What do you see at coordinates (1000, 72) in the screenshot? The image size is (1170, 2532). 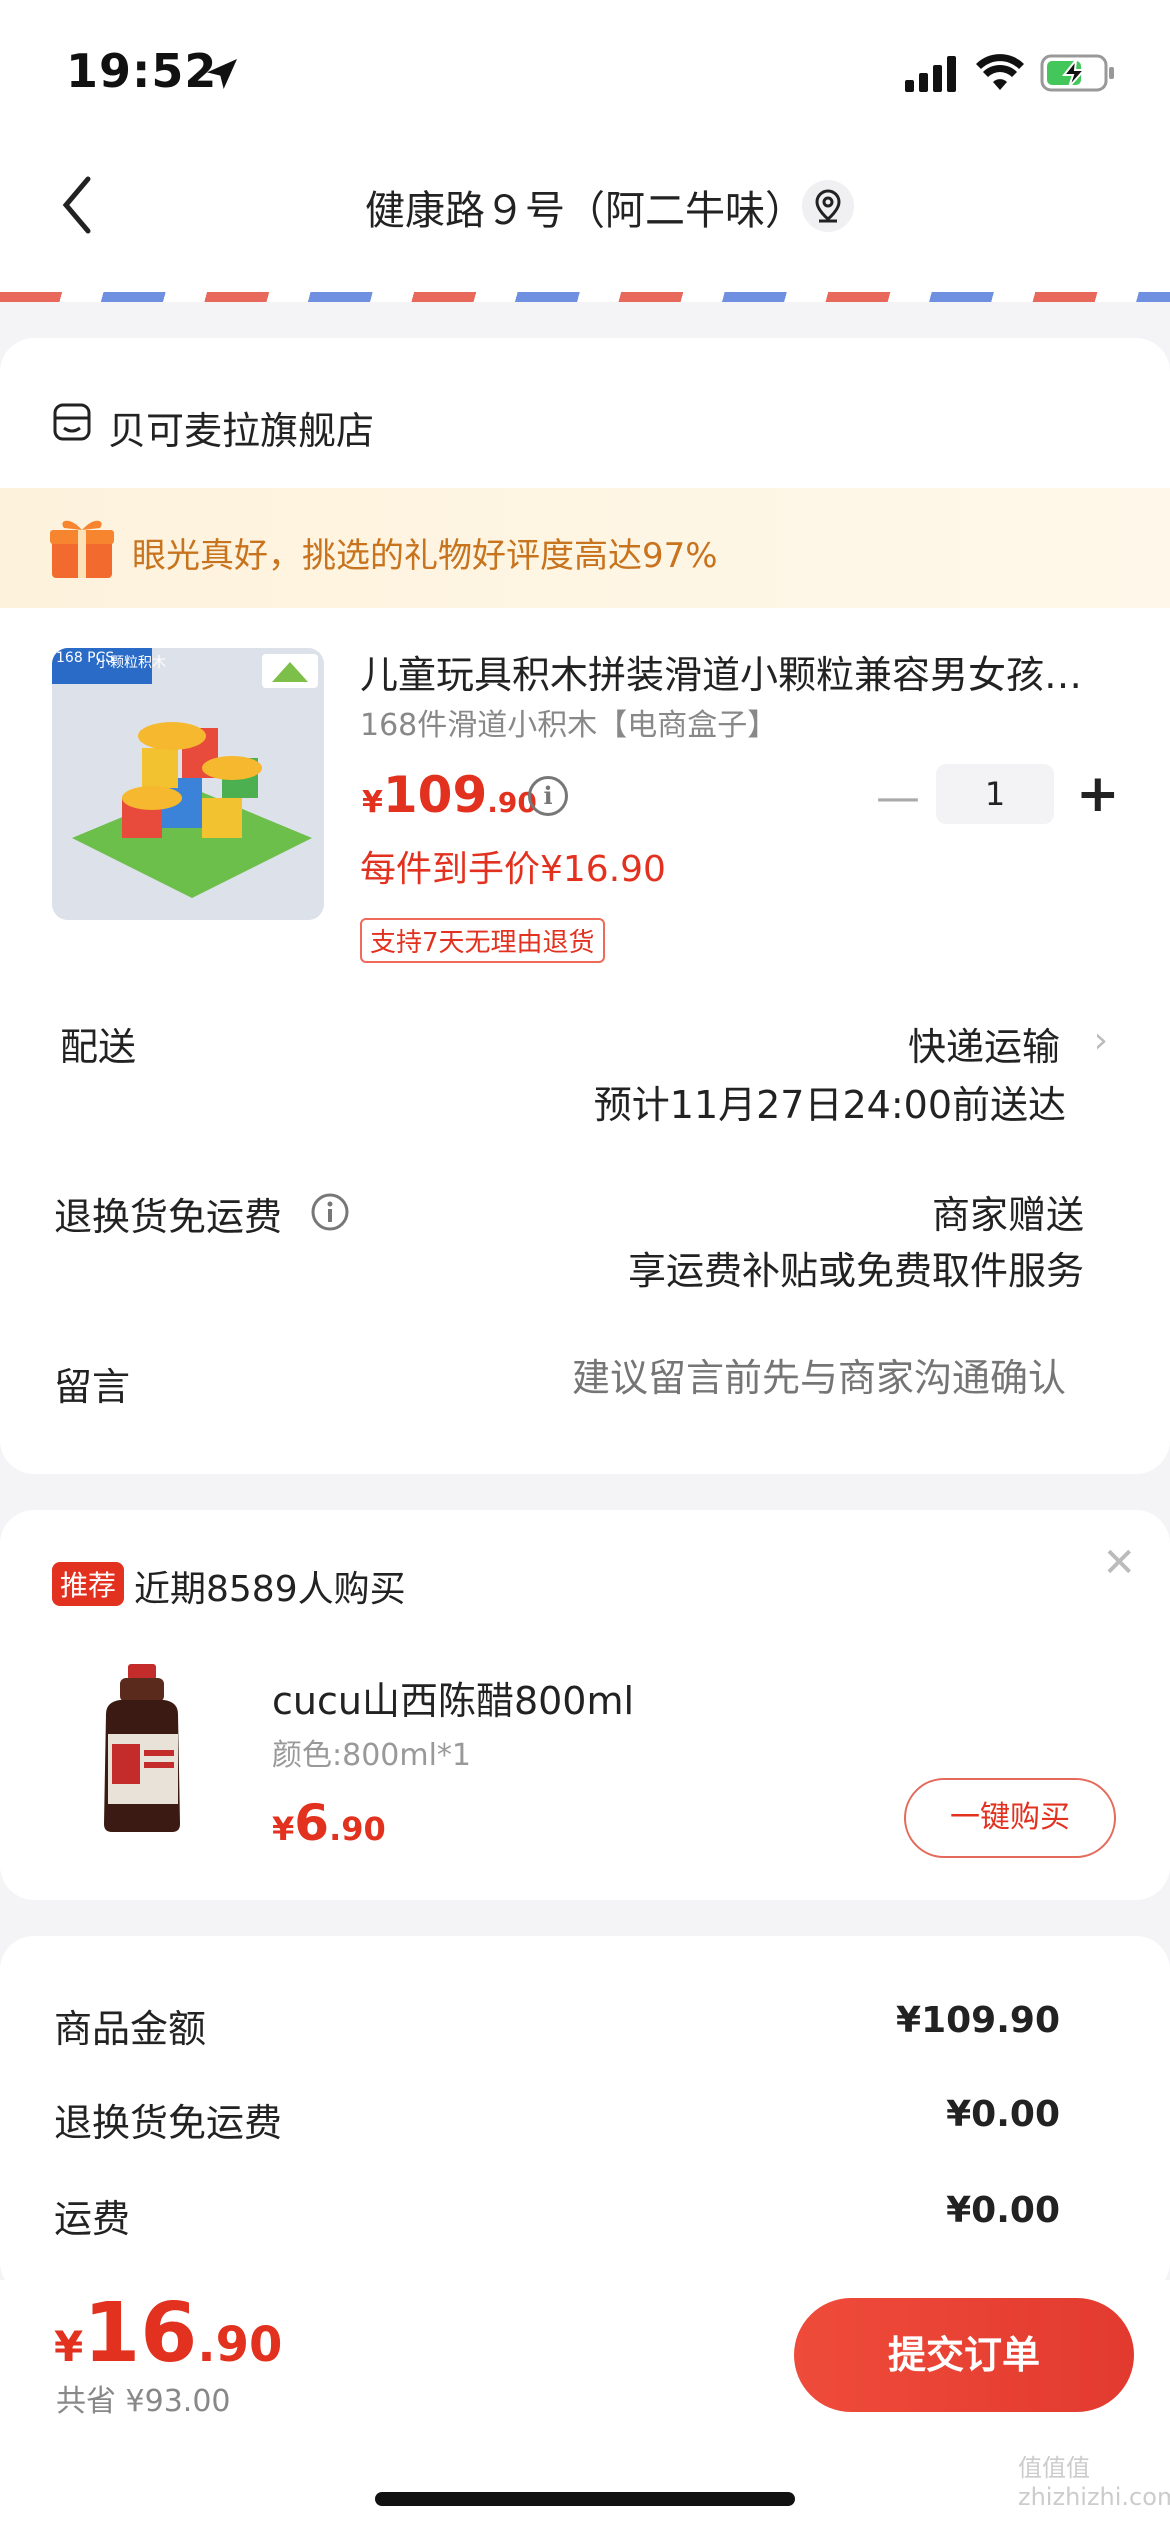 I see `wifi-icon` at bounding box center [1000, 72].